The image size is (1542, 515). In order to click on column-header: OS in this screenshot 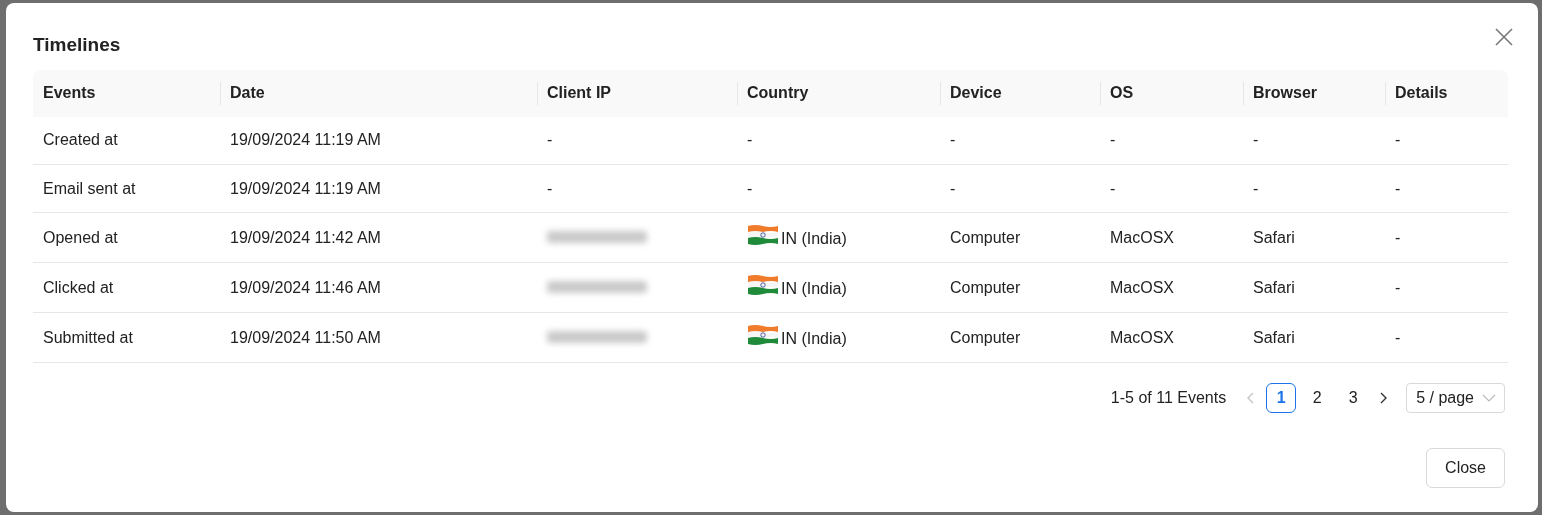, I will do `click(1171, 93)`.